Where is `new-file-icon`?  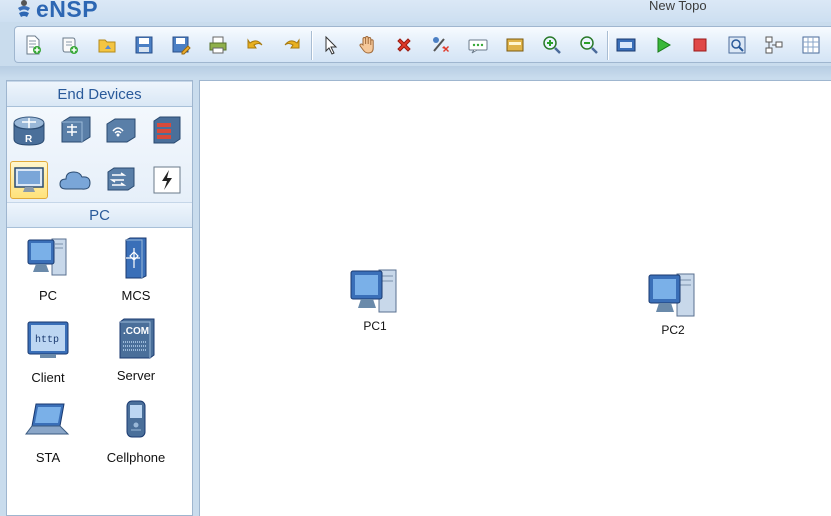
new-file-icon is located at coordinates (33, 45).